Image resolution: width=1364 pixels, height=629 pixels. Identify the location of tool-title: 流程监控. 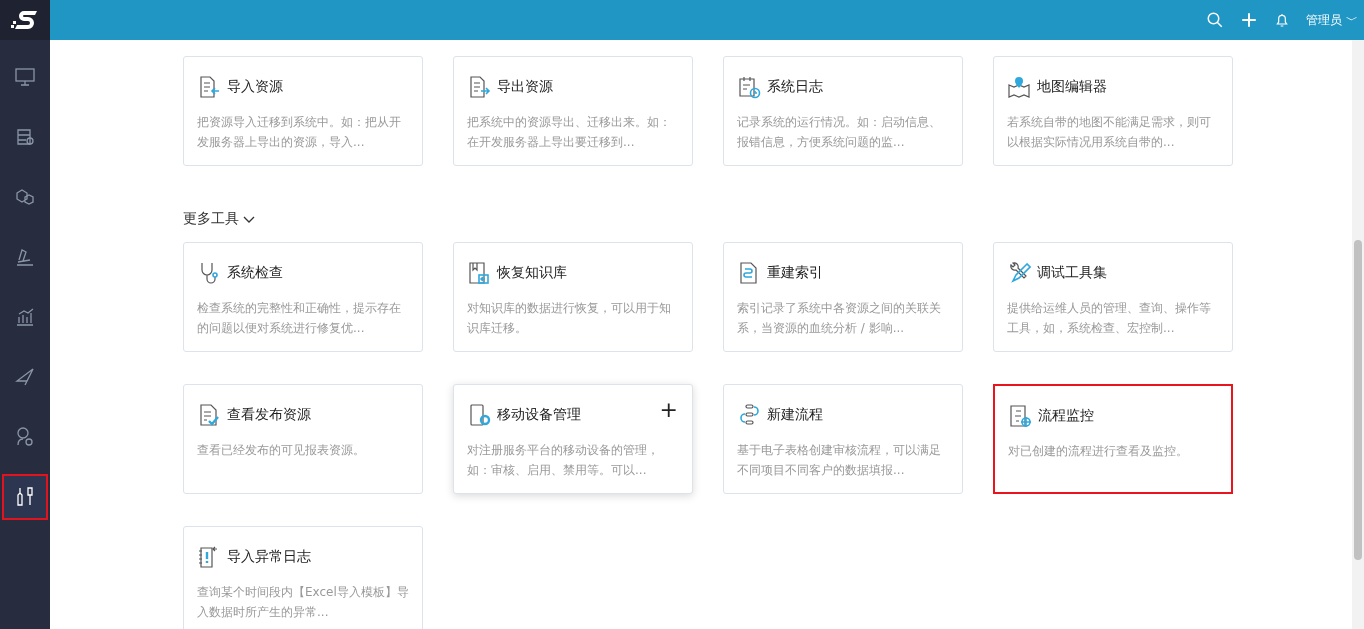
(1066, 416).